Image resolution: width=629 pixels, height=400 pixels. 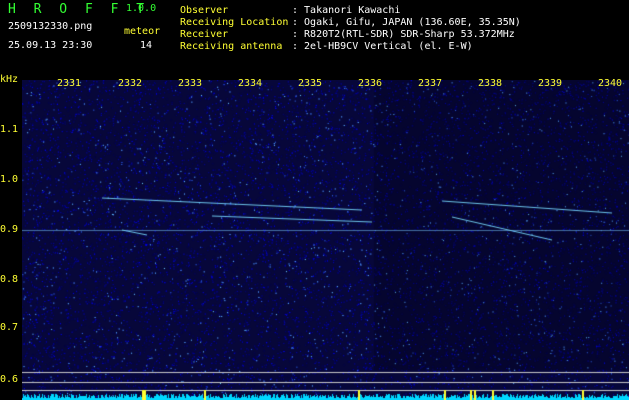 I want to click on y-tick: 0.7, so click(x=9, y=327).